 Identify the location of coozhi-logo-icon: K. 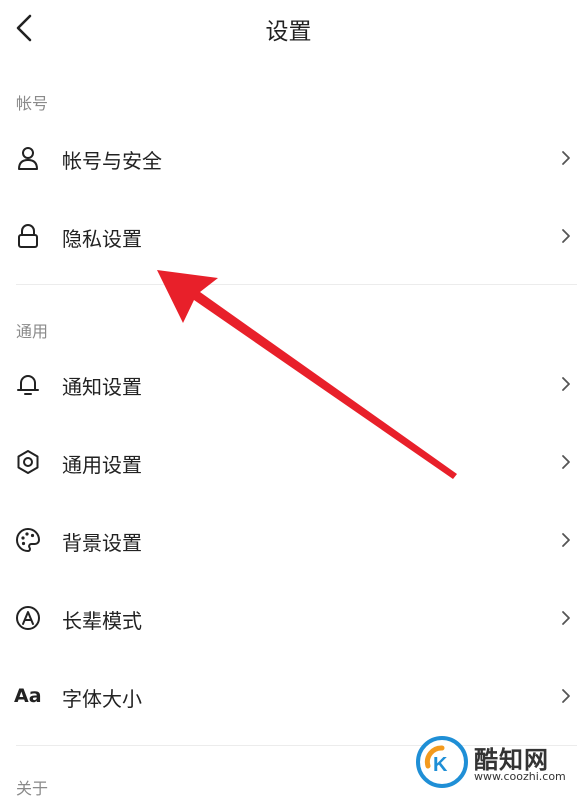
(442, 762).